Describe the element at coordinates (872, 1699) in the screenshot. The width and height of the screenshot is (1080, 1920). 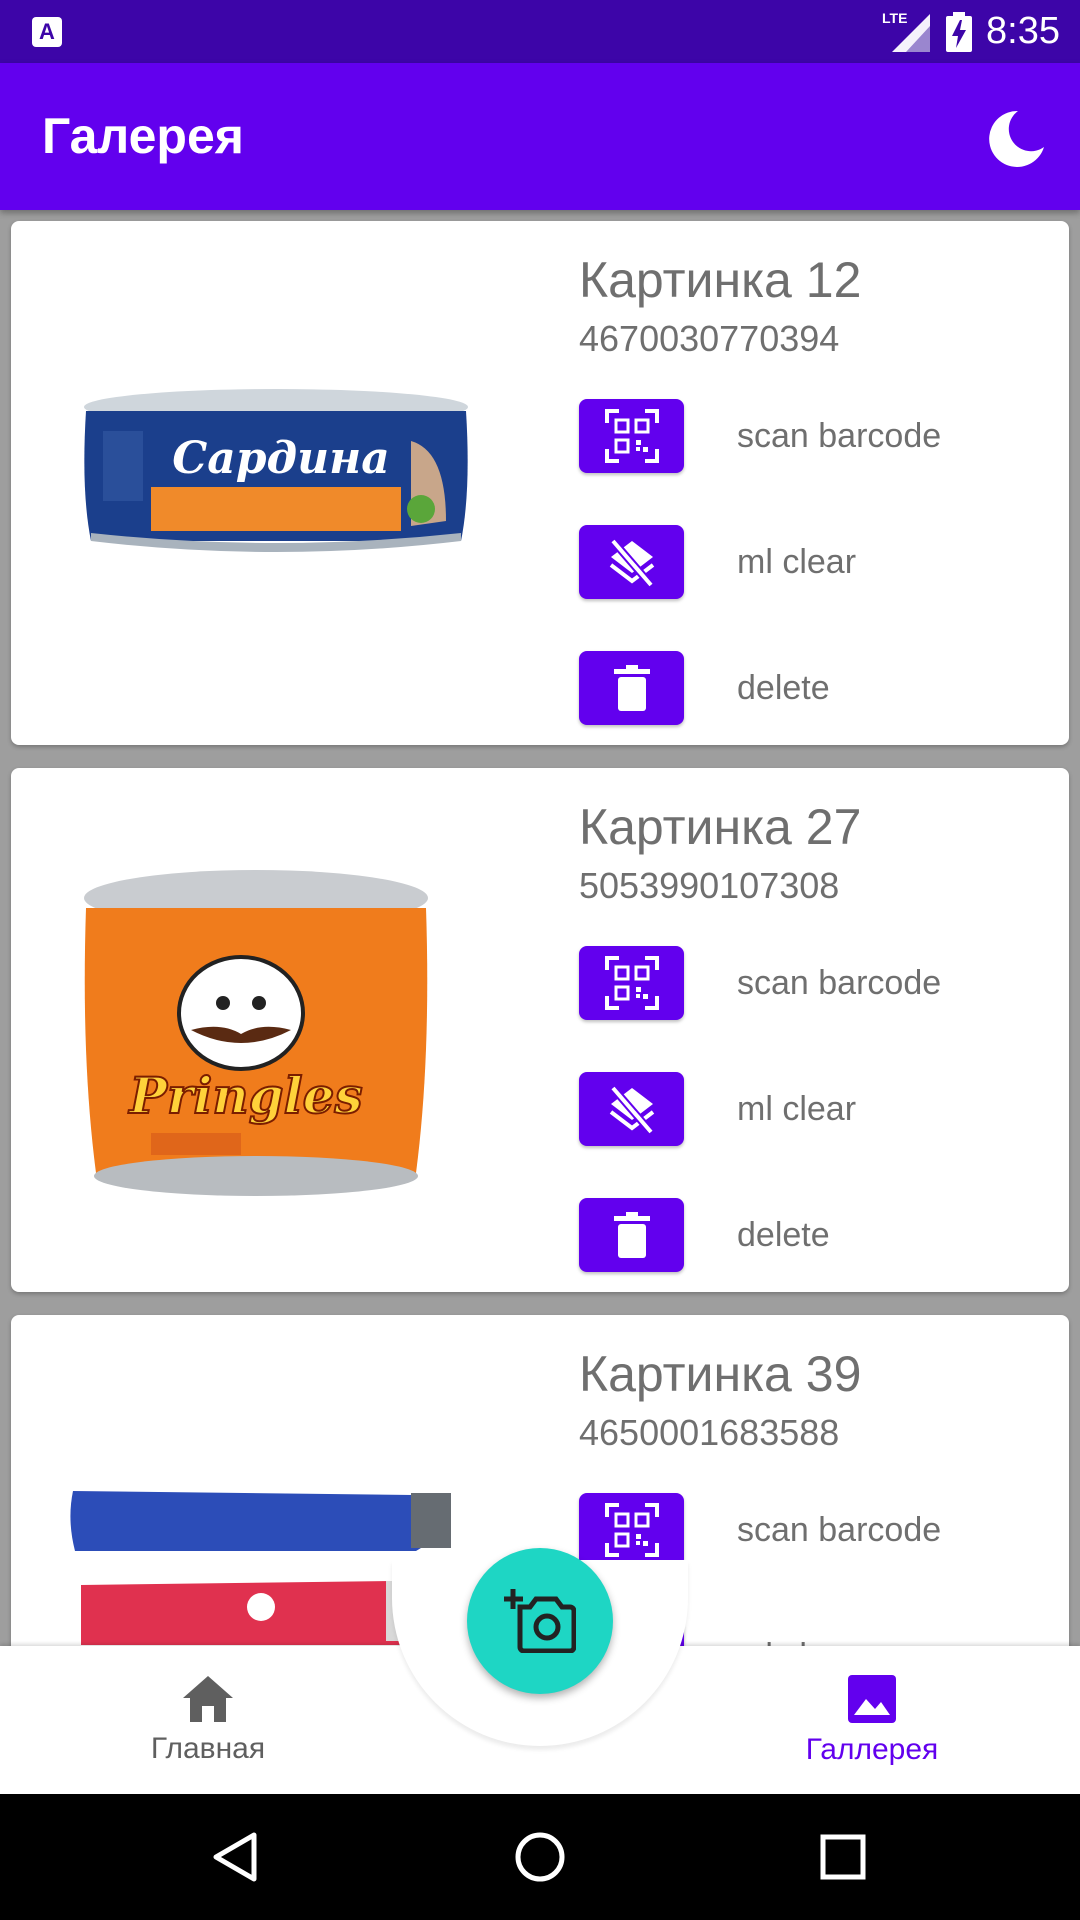
I see `image-icon` at that location.